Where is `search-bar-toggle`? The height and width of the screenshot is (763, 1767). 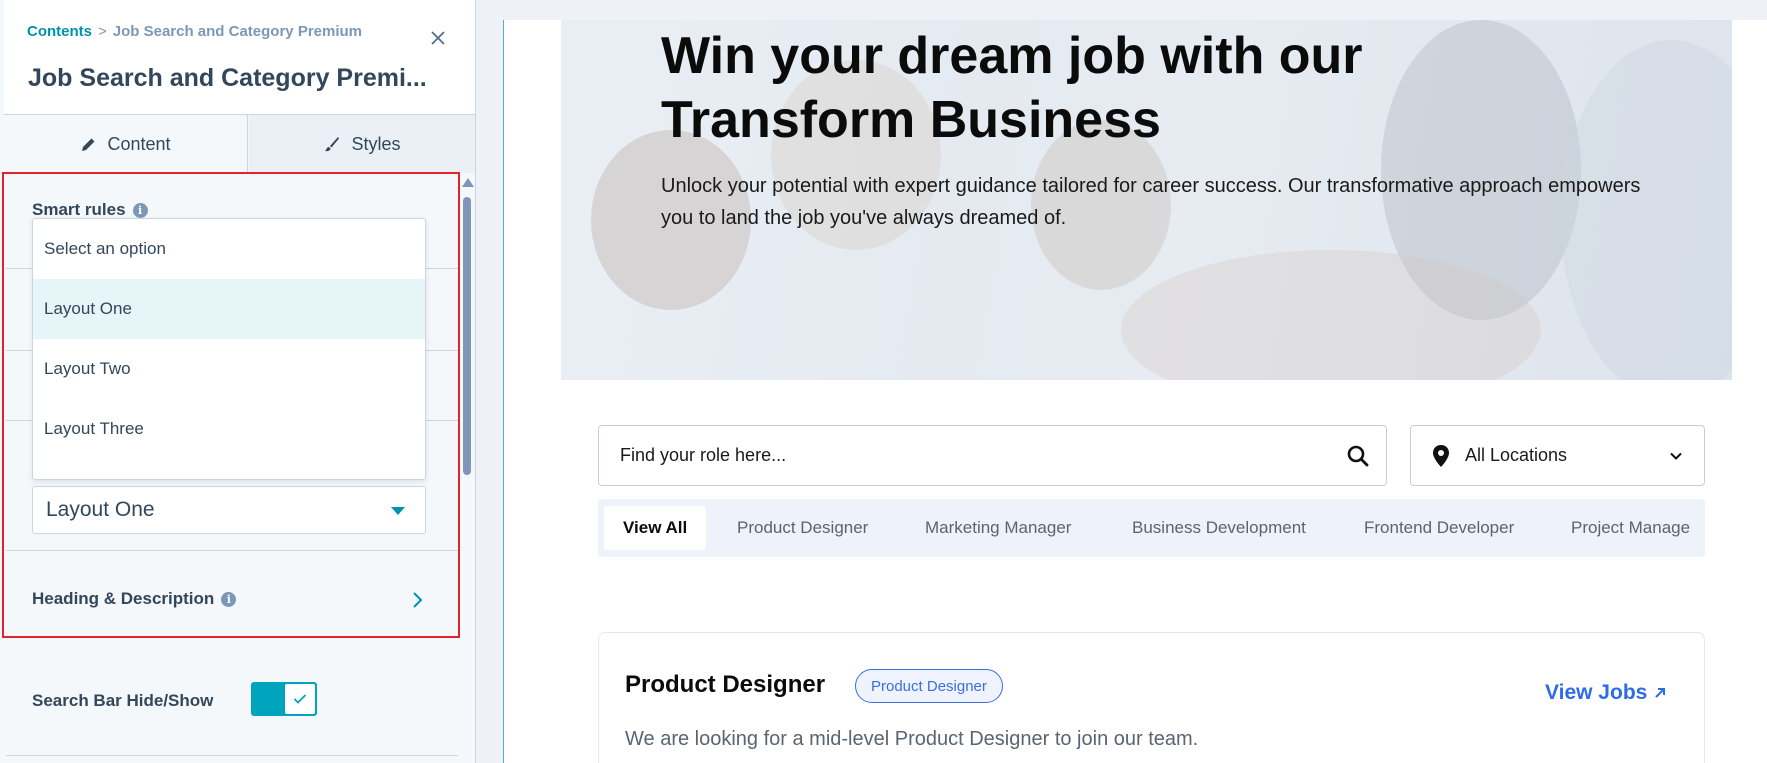
search-bar-toggle is located at coordinates (284, 699).